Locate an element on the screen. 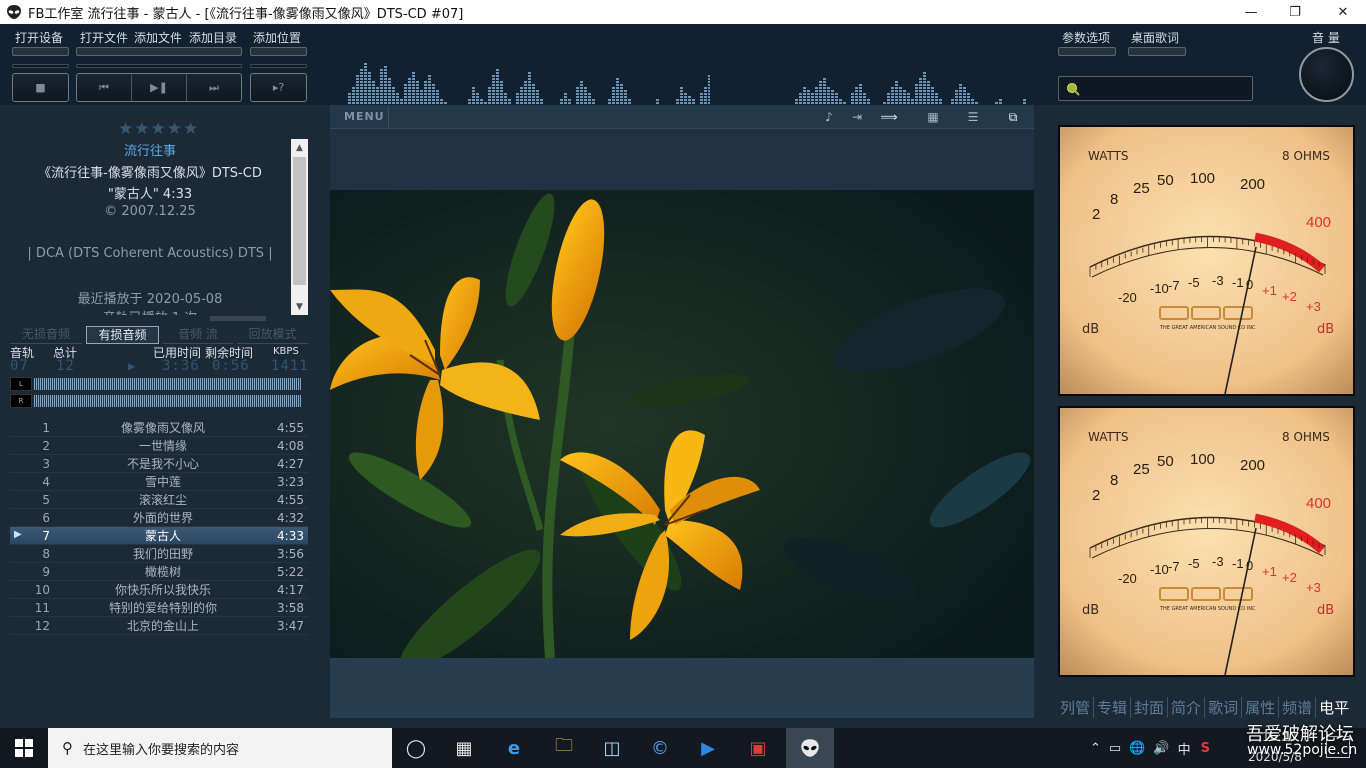 The image size is (1366, 768). stop-icon: ■ is located at coordinates (40, 87).